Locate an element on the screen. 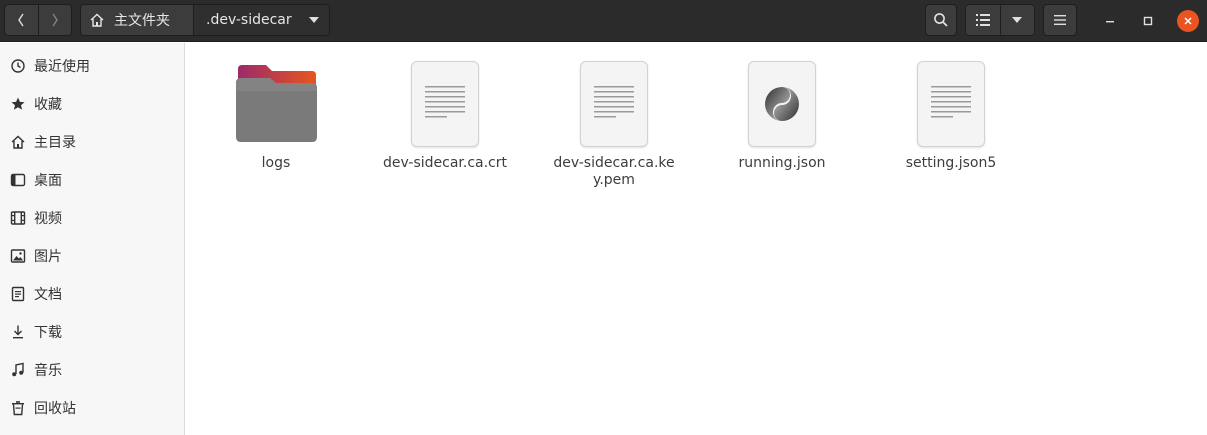 The image size is (1207, 435). file-item-logs: logs is located at coordinates (276, 115).